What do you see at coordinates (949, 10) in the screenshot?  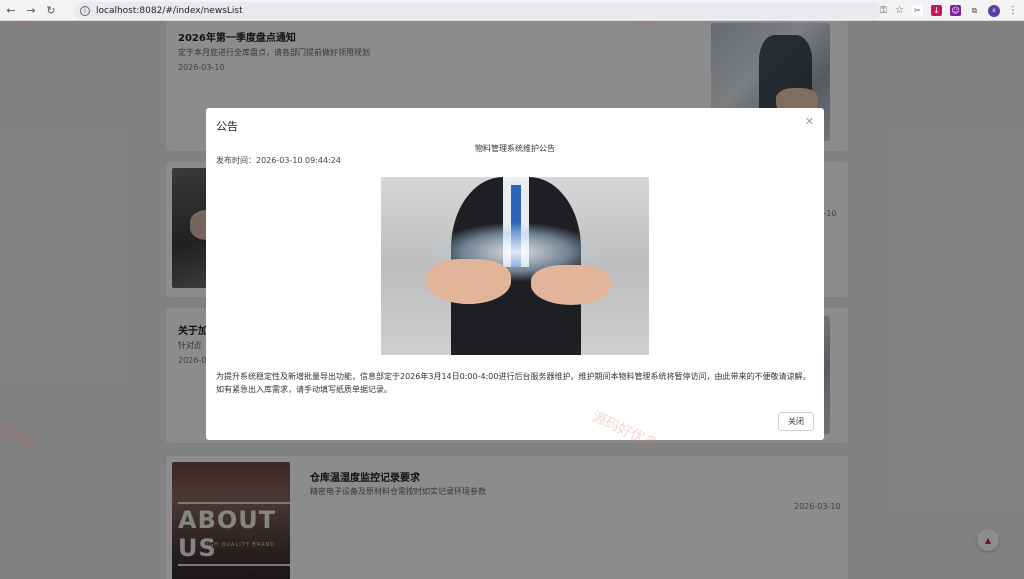 I see `browser-actions: ⚿ ☆ ✂ ↓ ☺ ⧉ x ⋮` at bounding box center [949, 10].